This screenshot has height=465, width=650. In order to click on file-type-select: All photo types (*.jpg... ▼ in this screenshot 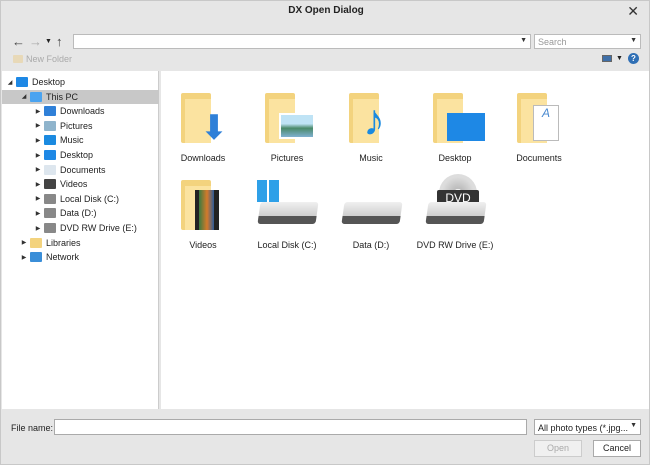, I will do `click(587, 427)`.